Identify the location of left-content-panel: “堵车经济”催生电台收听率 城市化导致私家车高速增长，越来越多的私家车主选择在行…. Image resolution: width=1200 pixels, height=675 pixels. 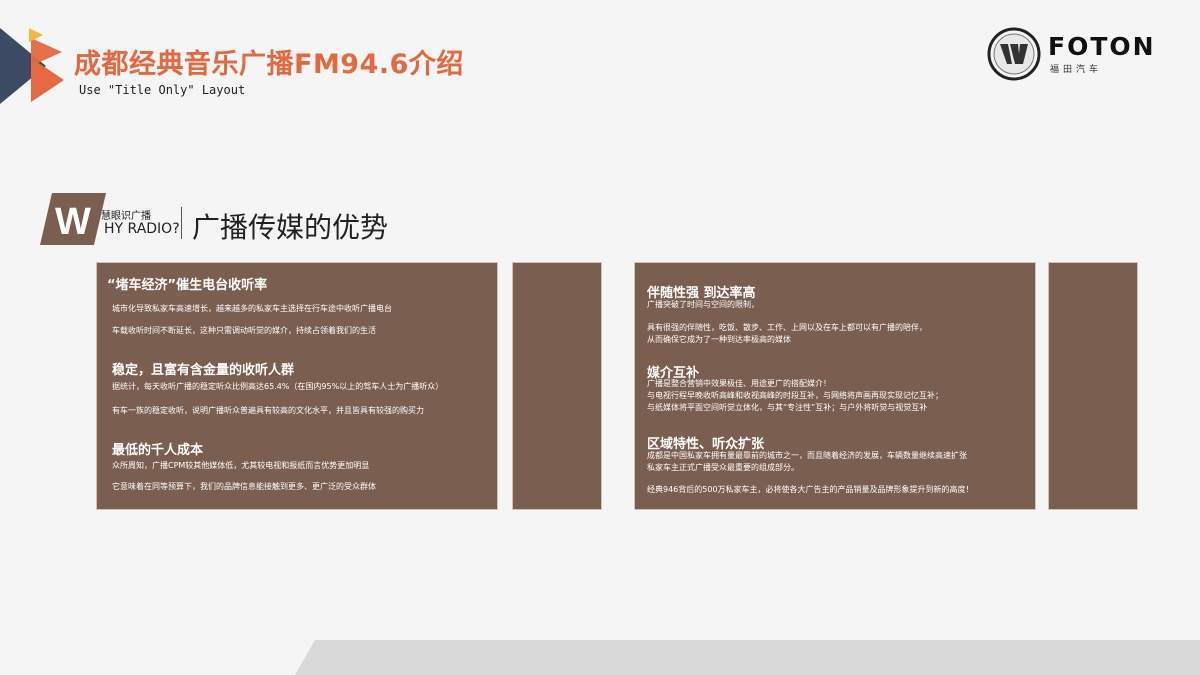
(297, 386).